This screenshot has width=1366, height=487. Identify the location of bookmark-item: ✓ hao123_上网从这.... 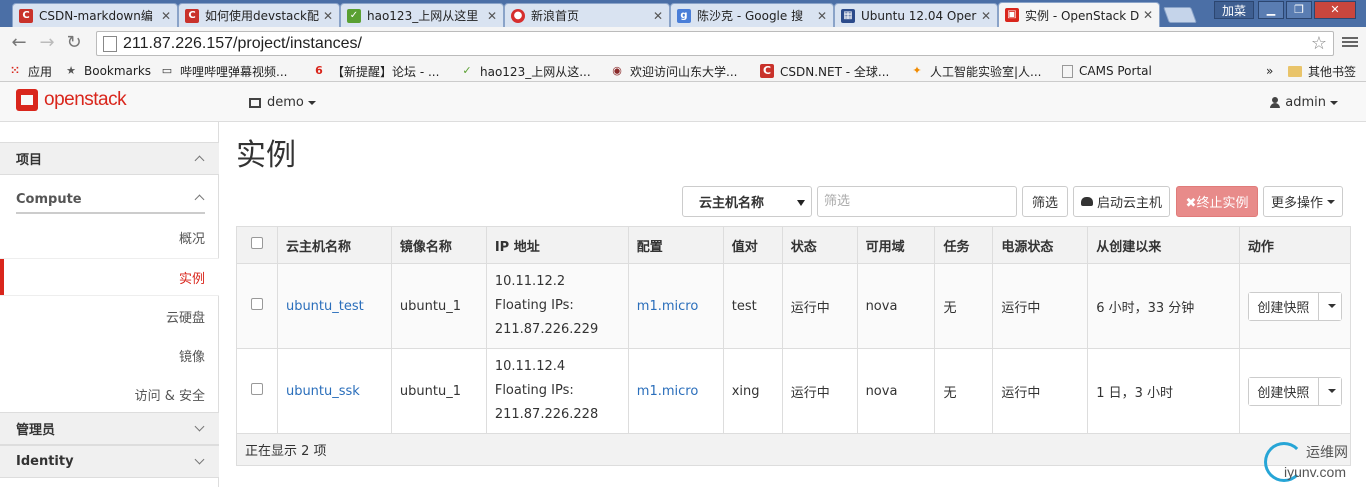
(525, 71).